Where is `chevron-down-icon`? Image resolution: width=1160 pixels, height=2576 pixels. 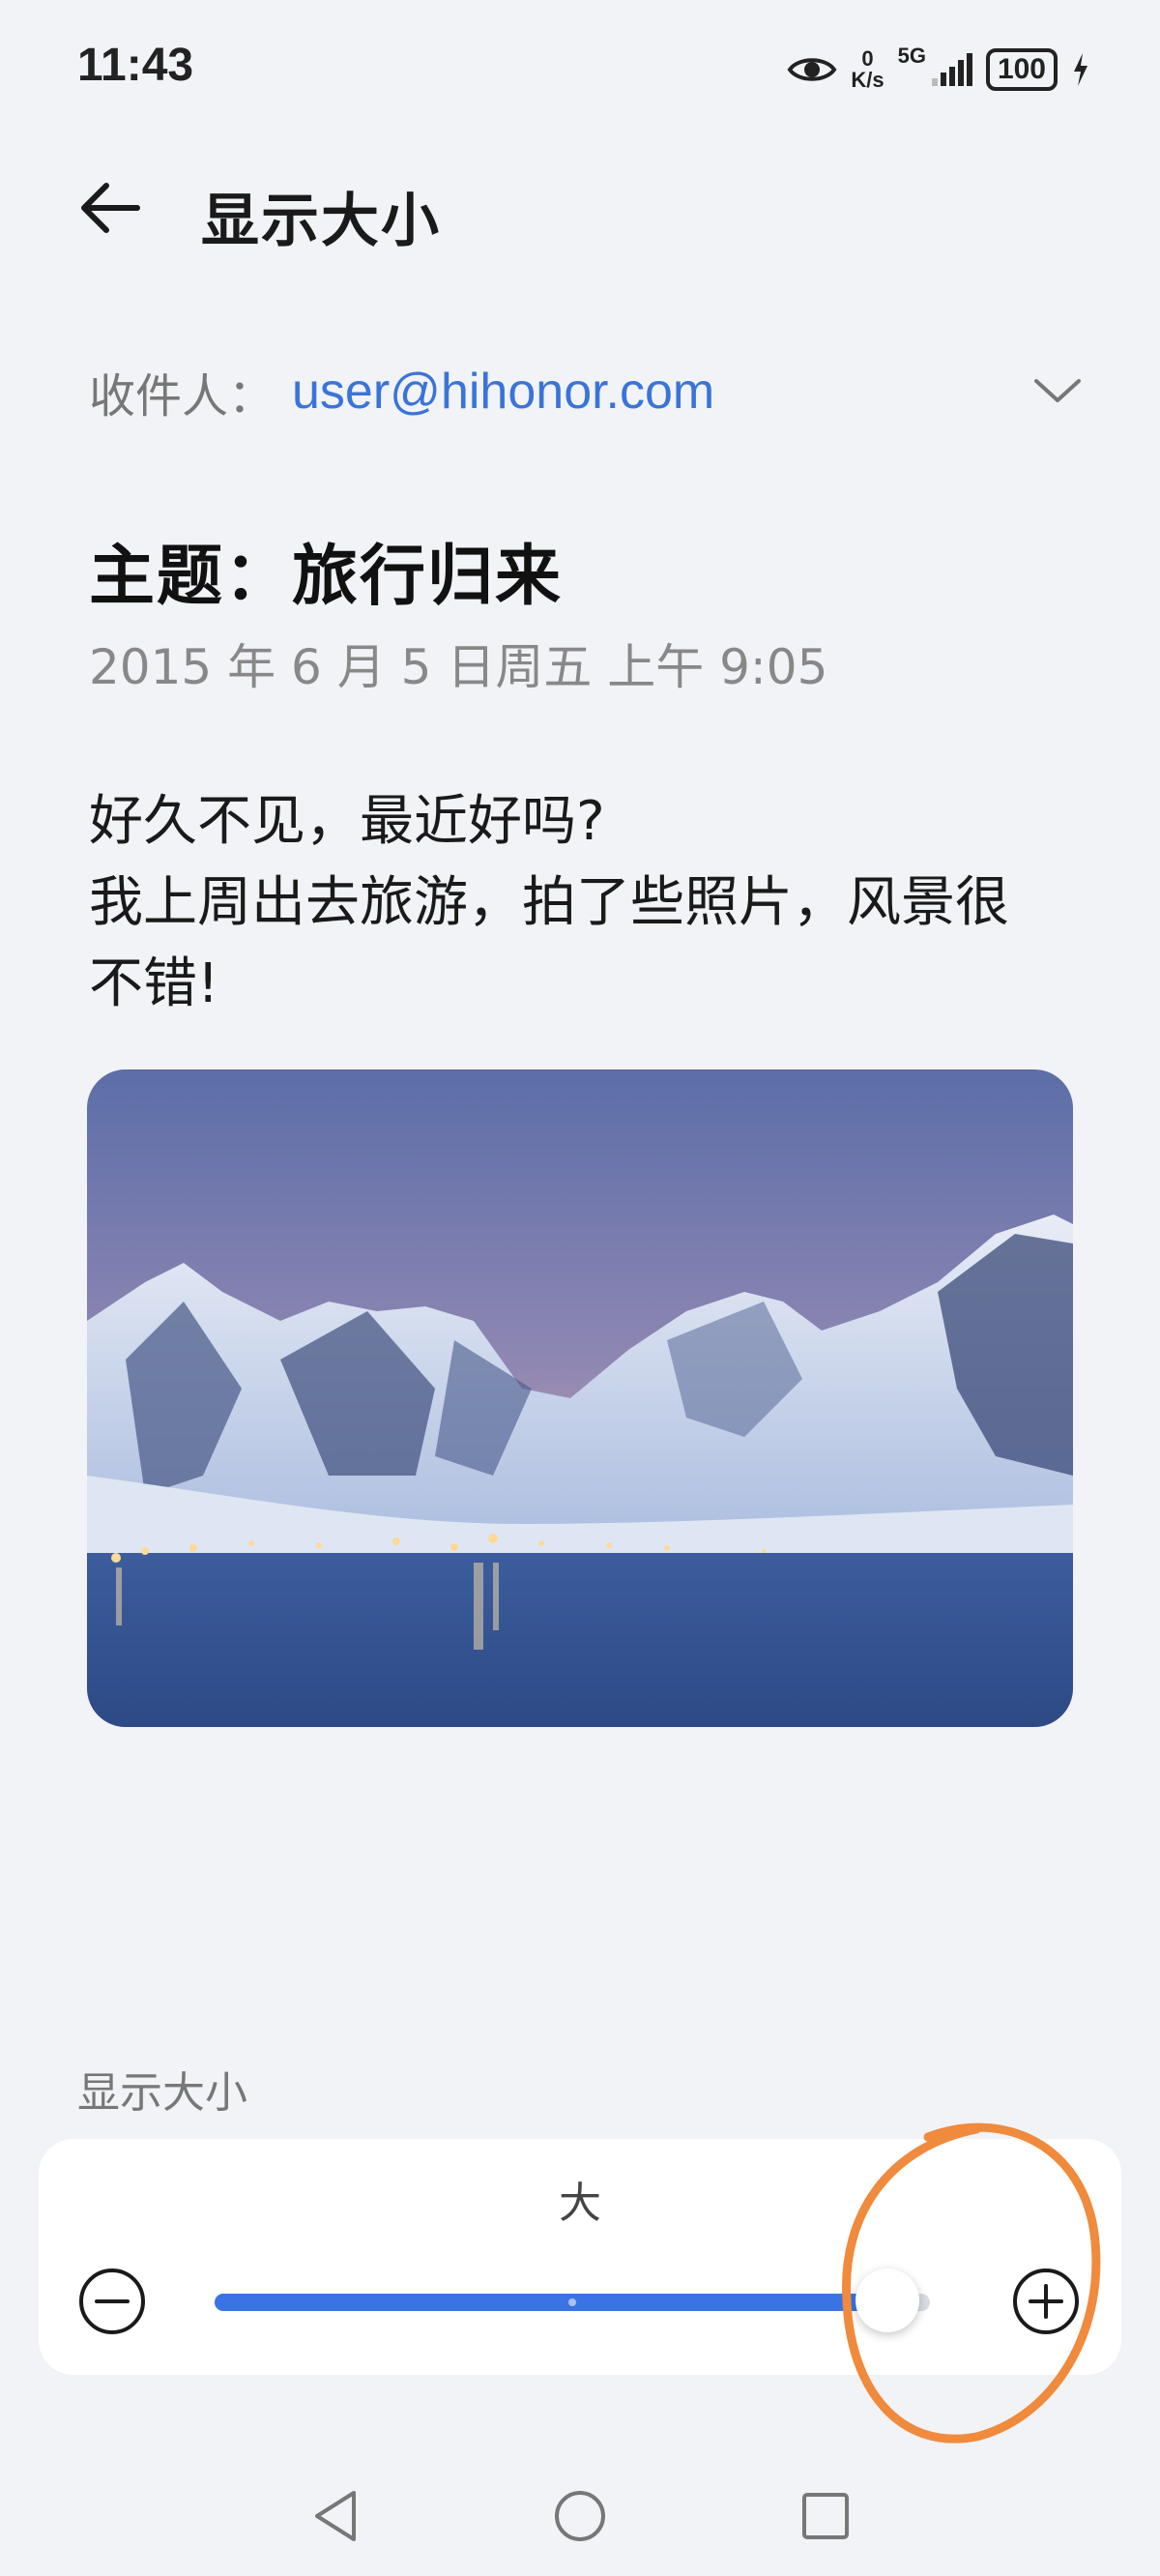 chevron-down-icon is located at coordinates (1057, 390).